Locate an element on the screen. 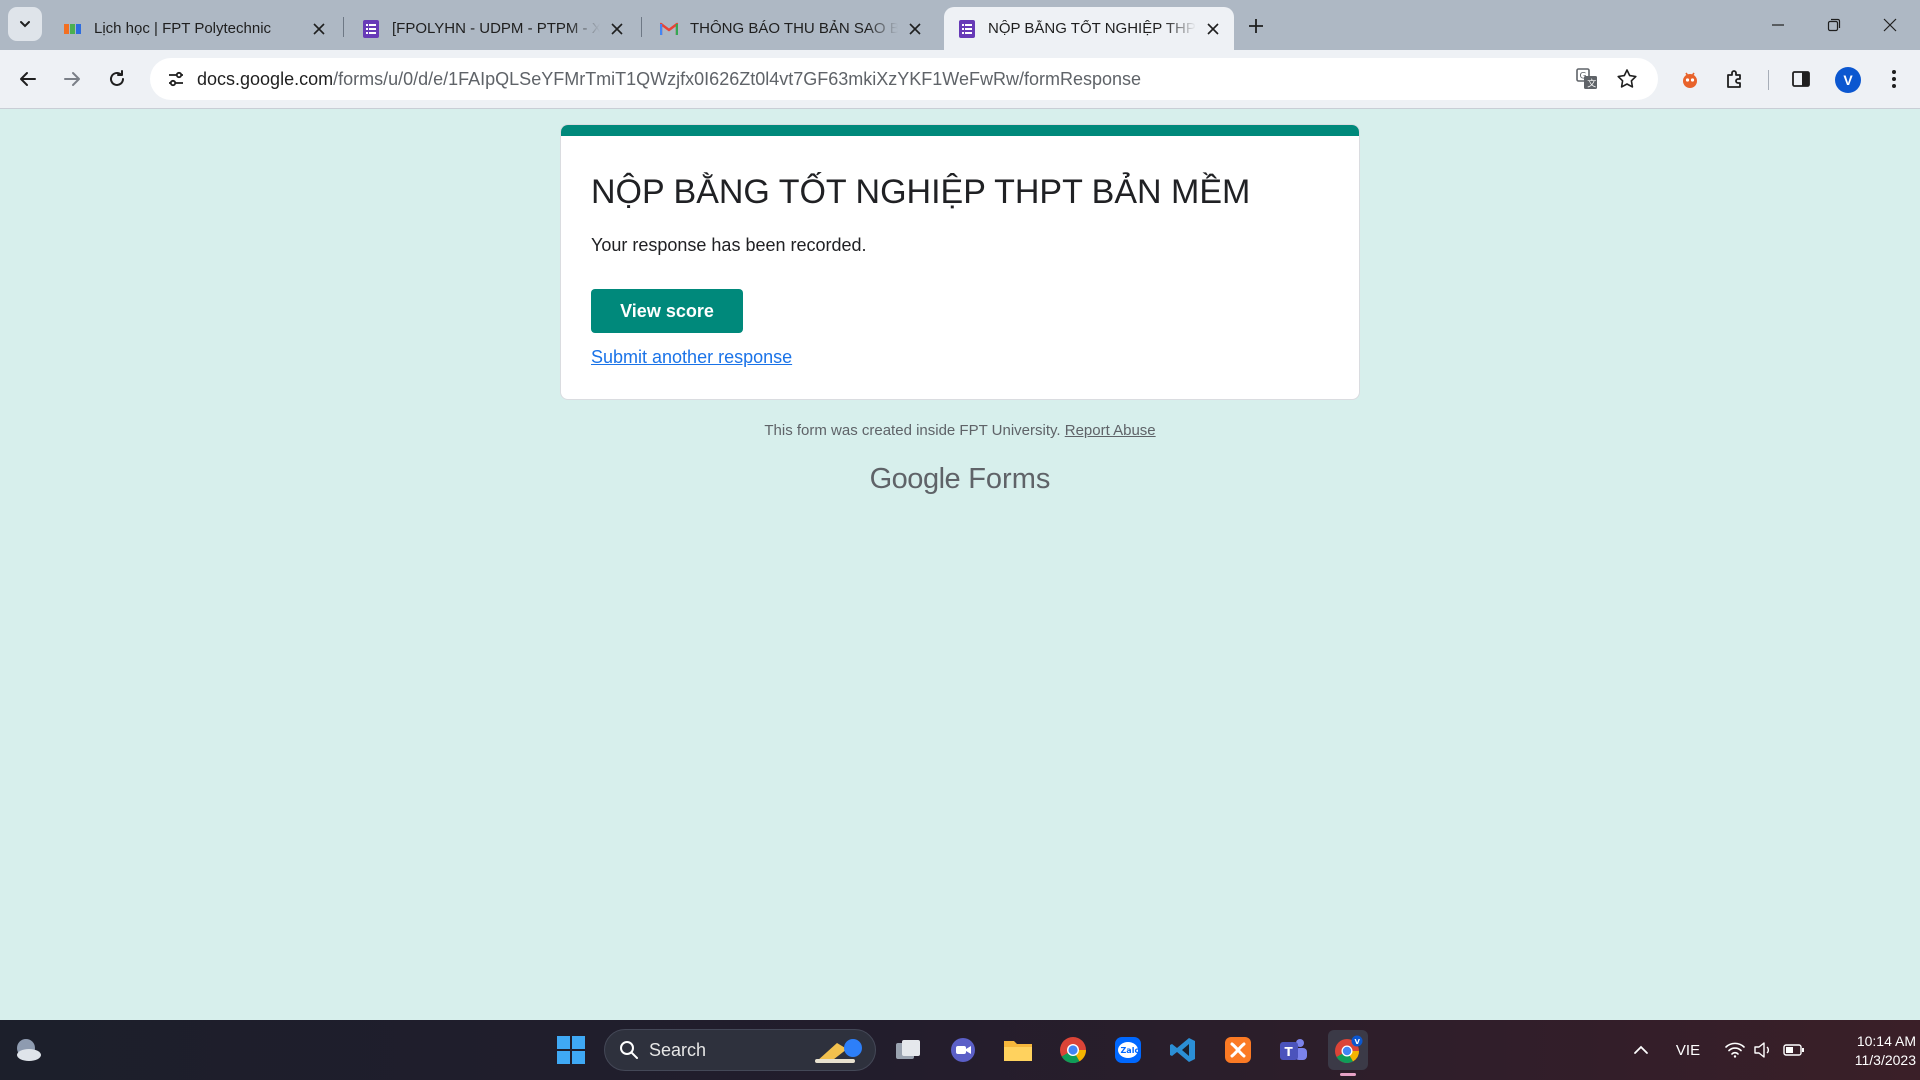  minimize-icon is located at coordinates (1778, 25).